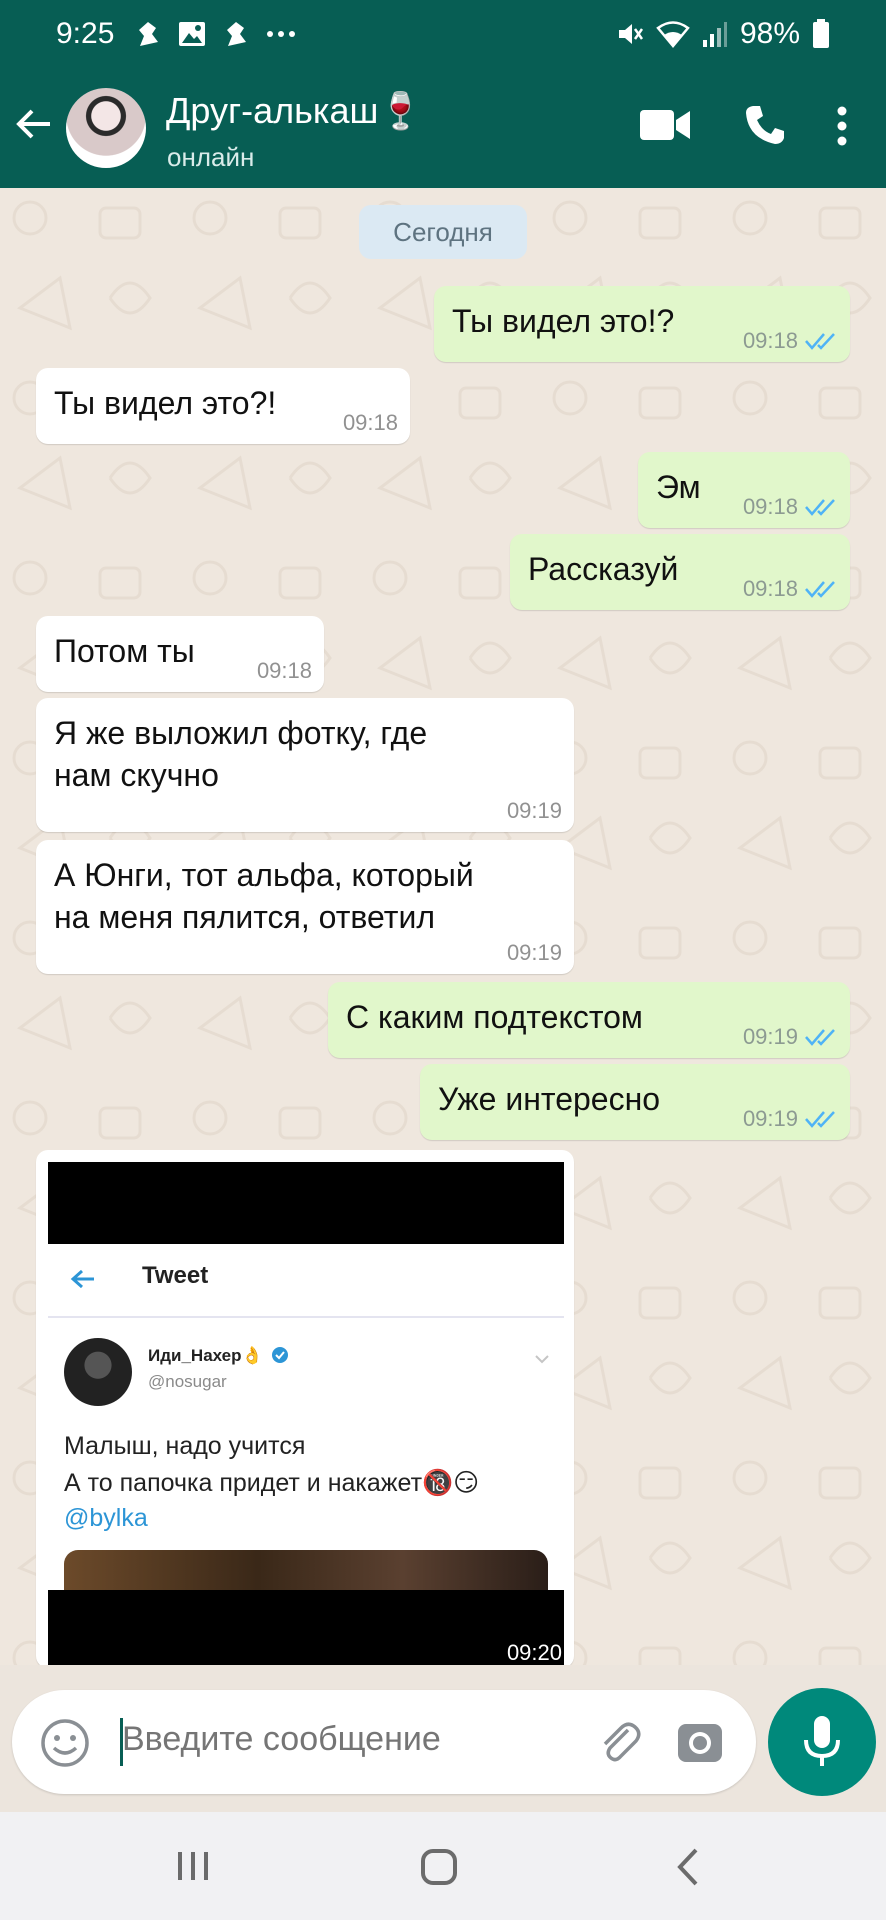  I want to click on status-bar: 9:25 98%, so click(443, 34).